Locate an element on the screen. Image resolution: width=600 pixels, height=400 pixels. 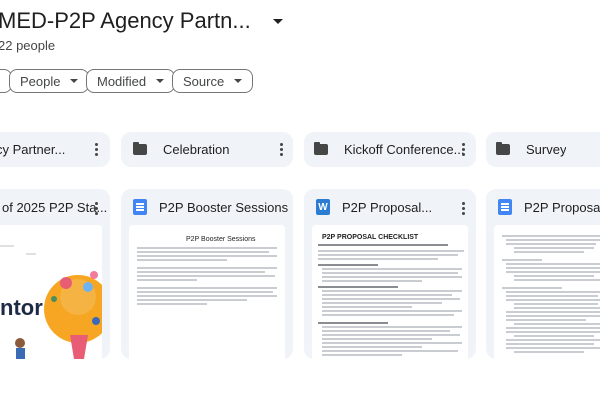
file-name: P2P Booster Sessions is located at coordinates (224, 207).